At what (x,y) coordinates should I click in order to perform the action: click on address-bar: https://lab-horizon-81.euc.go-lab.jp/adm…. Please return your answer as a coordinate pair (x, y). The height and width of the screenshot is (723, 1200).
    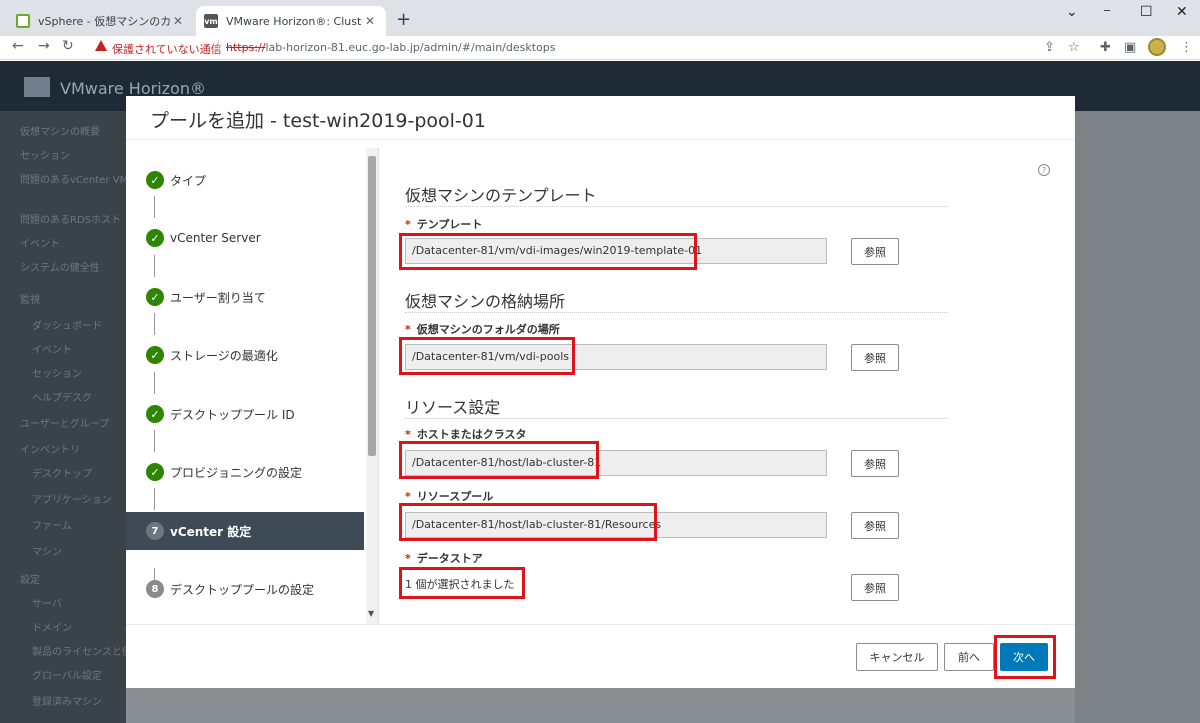
    Looking at the image, I should click on (391, 47).